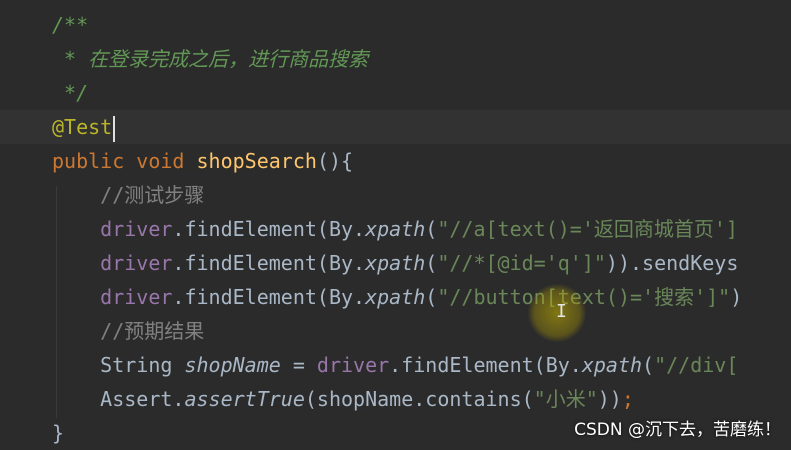  I want to click on code-line: public void shopSearch(){, so click(395, 161).